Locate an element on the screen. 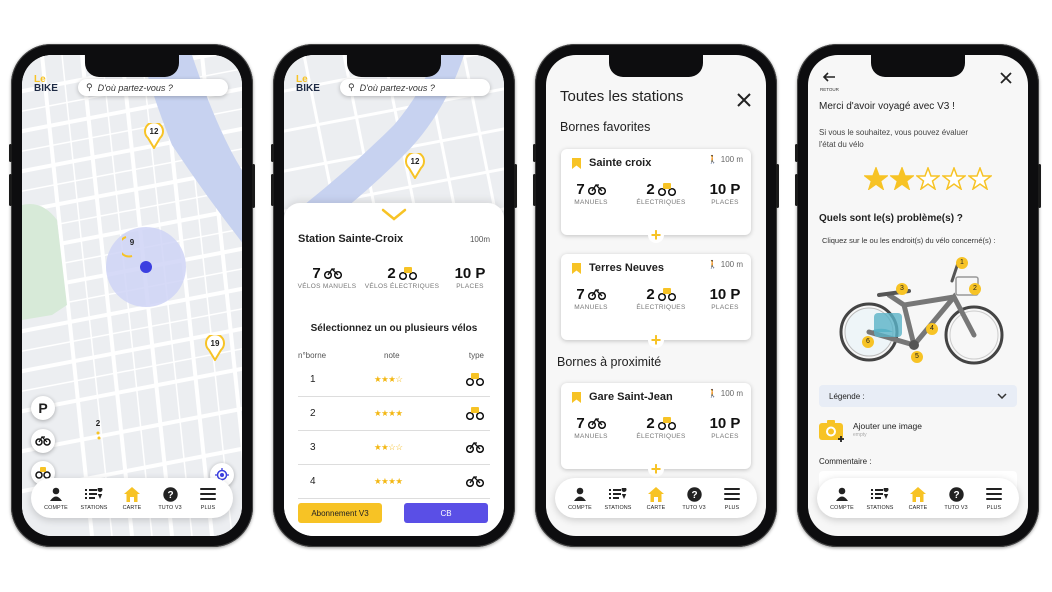 Image resolution: width=1052 pixels, height=592 pixels. manual-bike-filter-button is located at coordinates (43, 441).